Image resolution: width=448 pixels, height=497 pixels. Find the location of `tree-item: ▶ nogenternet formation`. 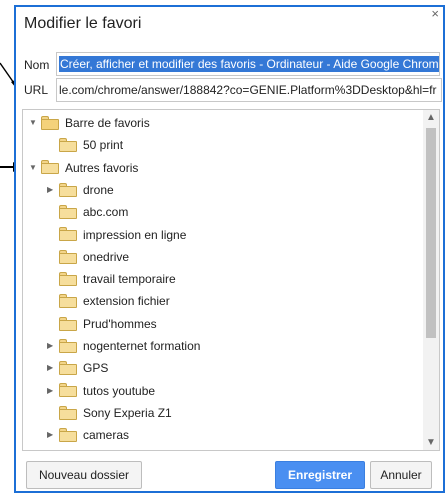

tree-item: ▶ nogenternet formation is located at coordinates (123, 346).